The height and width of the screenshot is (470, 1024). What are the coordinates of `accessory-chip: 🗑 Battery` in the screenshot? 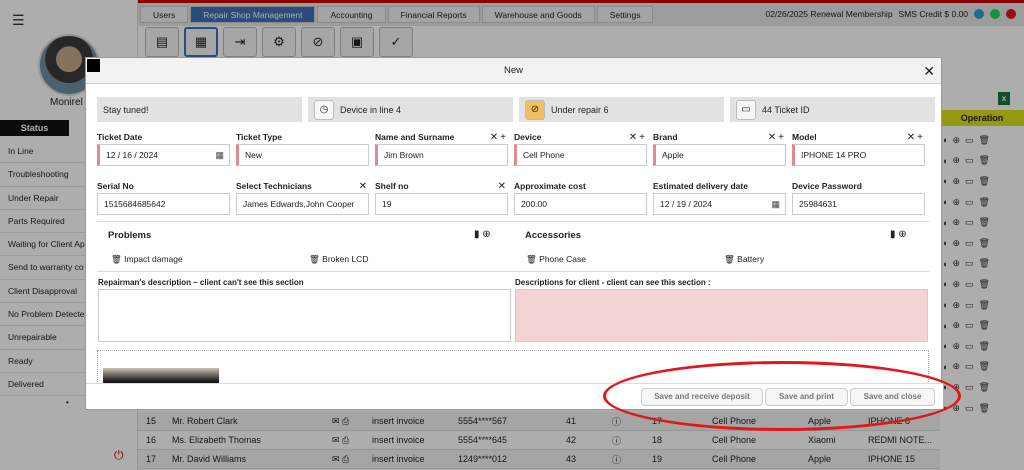 It's located at (744, 259).